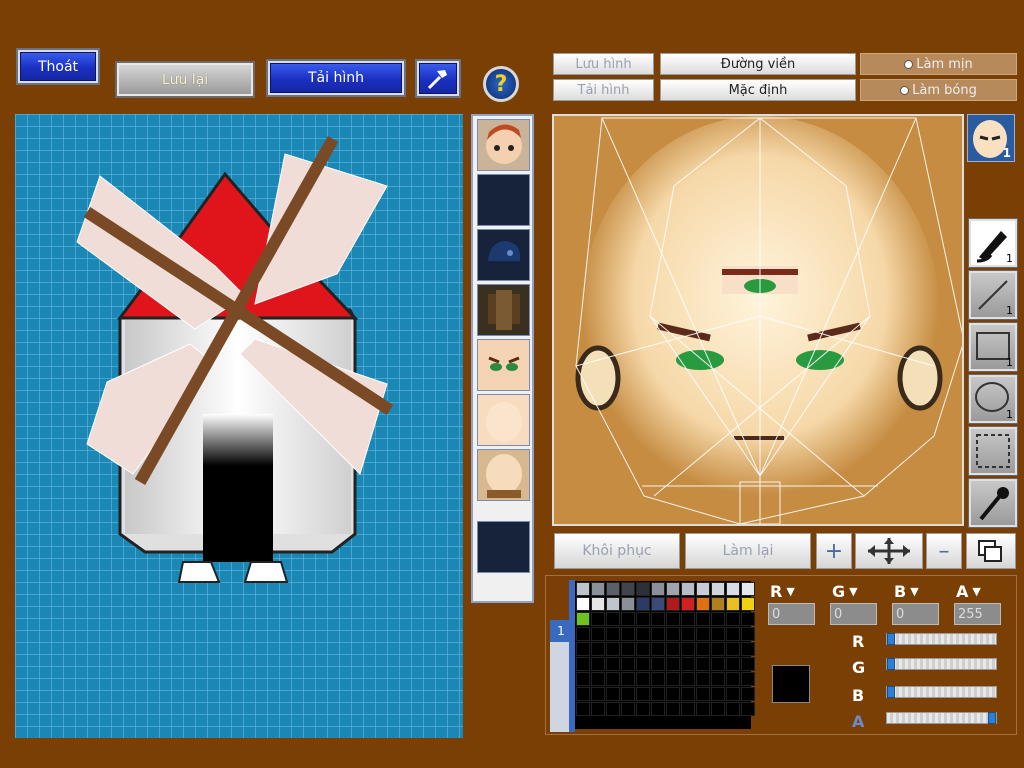 The image size is (1024, 768). Describe the element at coordinates (944, 551) in the screenshot. I see `zoom-out-button: –` at that location.